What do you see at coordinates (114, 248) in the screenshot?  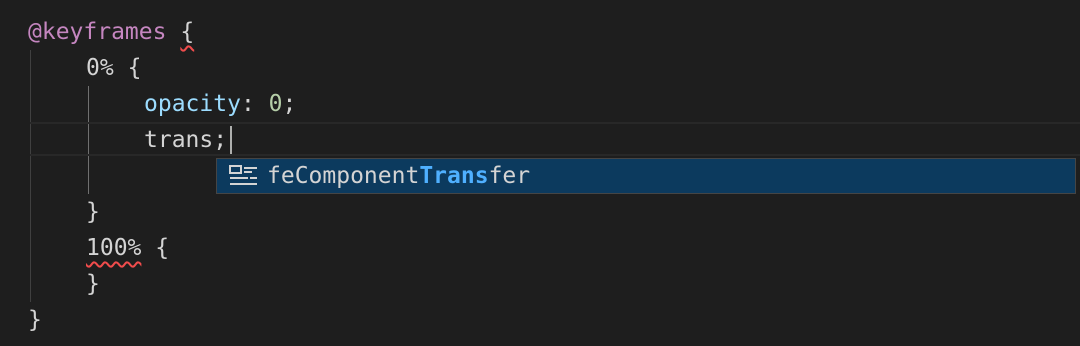 I see `keyframe-selector-error: 100%` at bounding box center [114, 248].